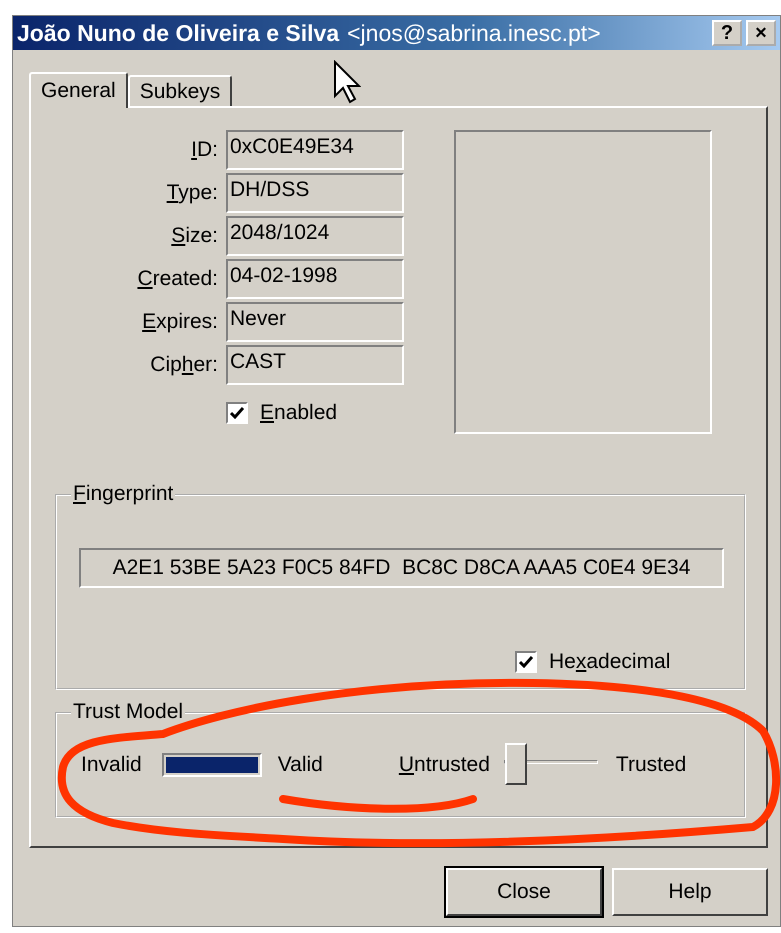 The width and height of the screenshot is (781, 933). I want to click on value-field: CAST, so click(315, 365).